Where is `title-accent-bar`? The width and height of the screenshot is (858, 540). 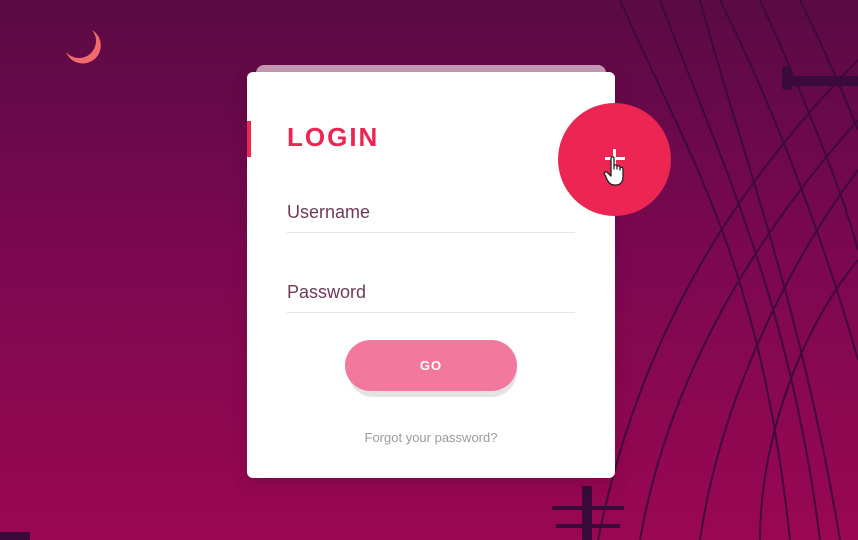
title-accent-bar is located at coordinates (249, 139).